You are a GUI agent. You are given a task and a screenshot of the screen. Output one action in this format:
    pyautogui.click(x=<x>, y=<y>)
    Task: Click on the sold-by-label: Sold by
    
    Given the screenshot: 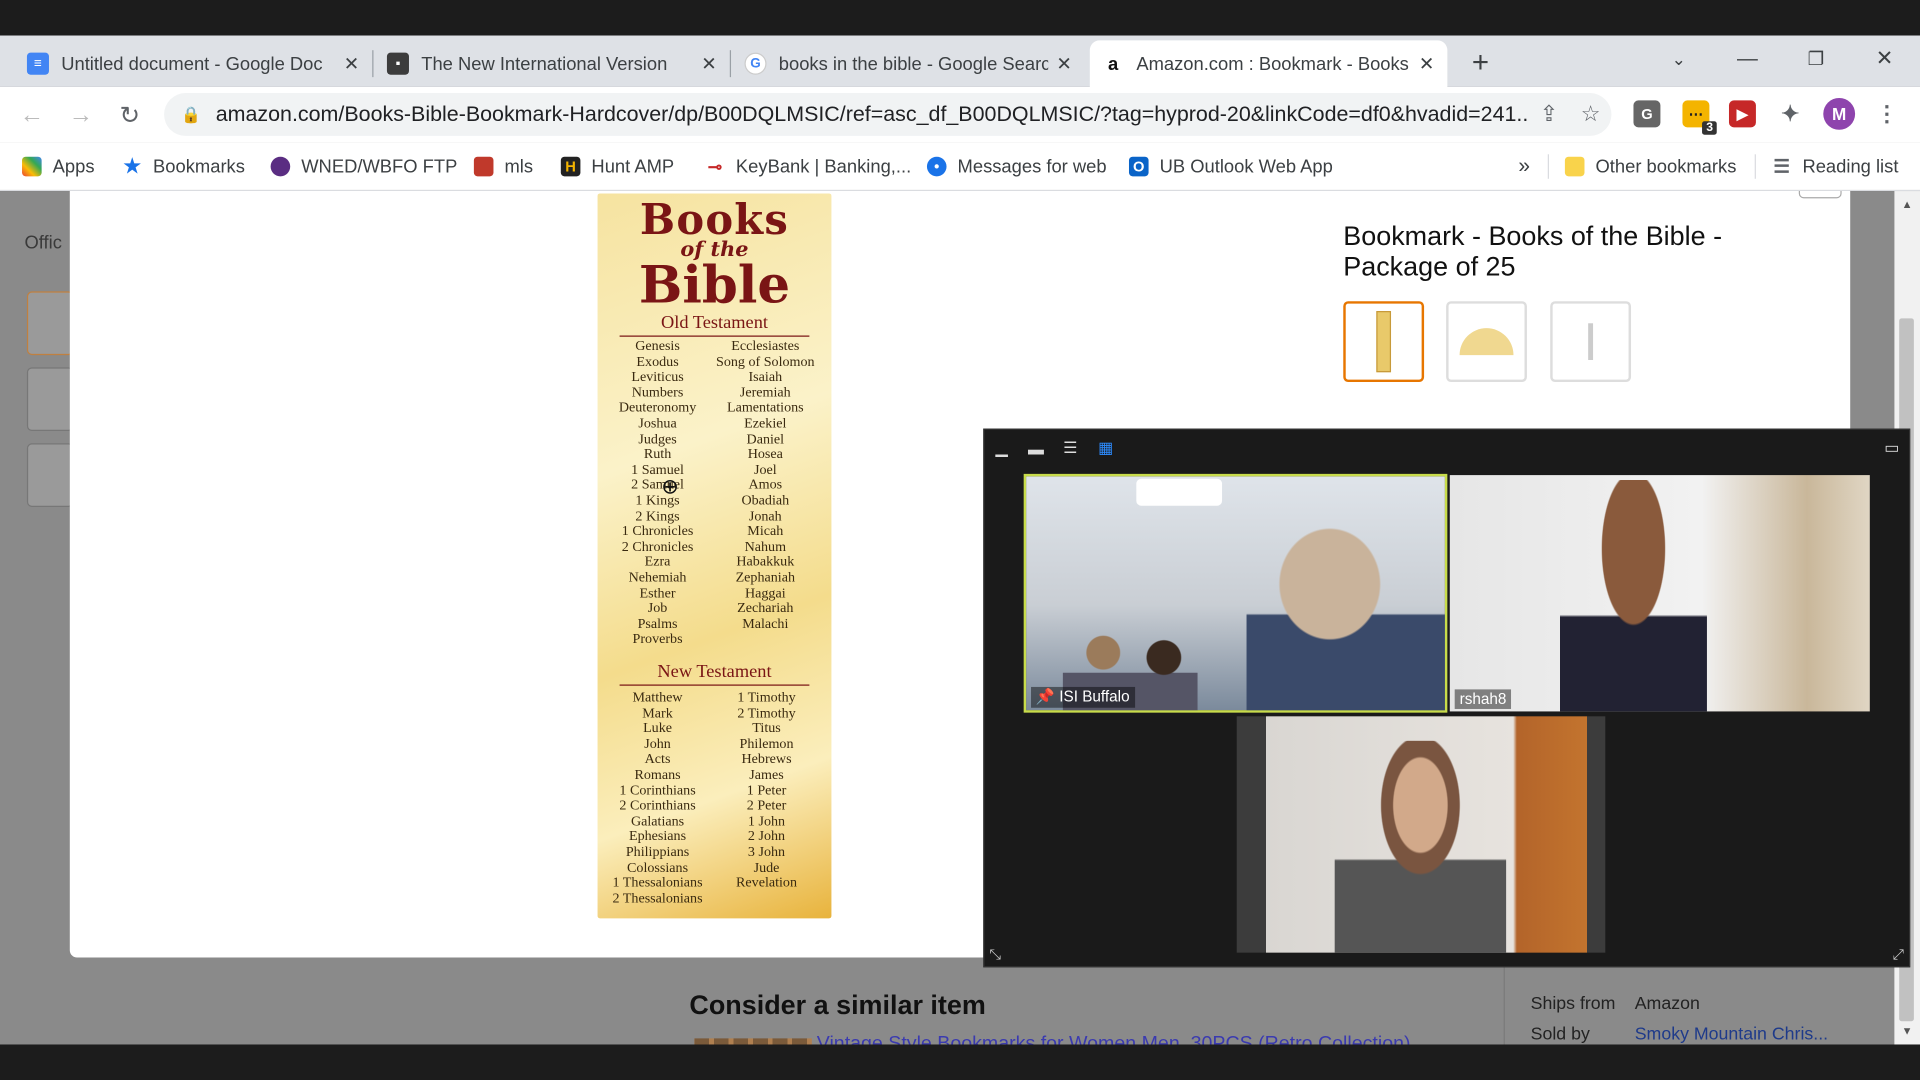 What is the action you would take?
    pyautogui.click(x=1560, y=1034)
    